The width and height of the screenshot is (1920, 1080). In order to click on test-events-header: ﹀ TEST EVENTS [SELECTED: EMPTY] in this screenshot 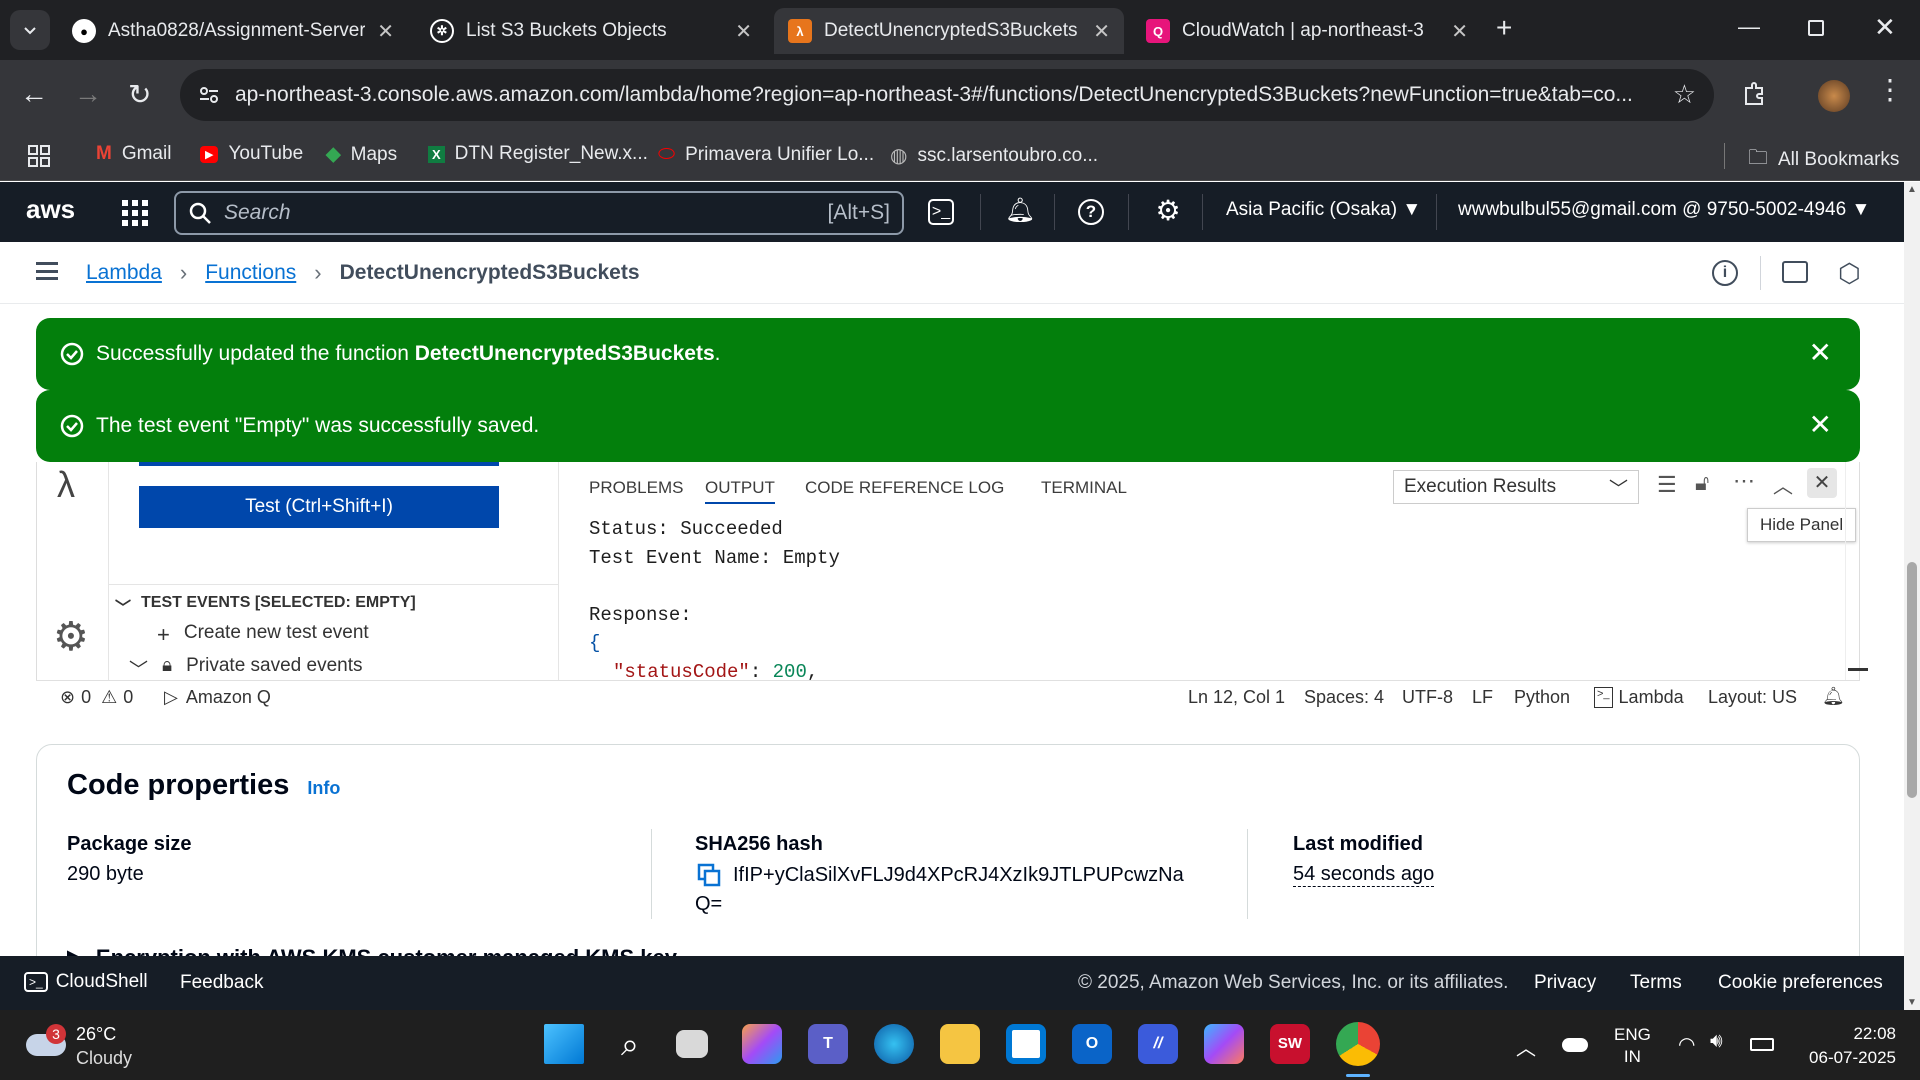, I will do `click(265, 606)`.